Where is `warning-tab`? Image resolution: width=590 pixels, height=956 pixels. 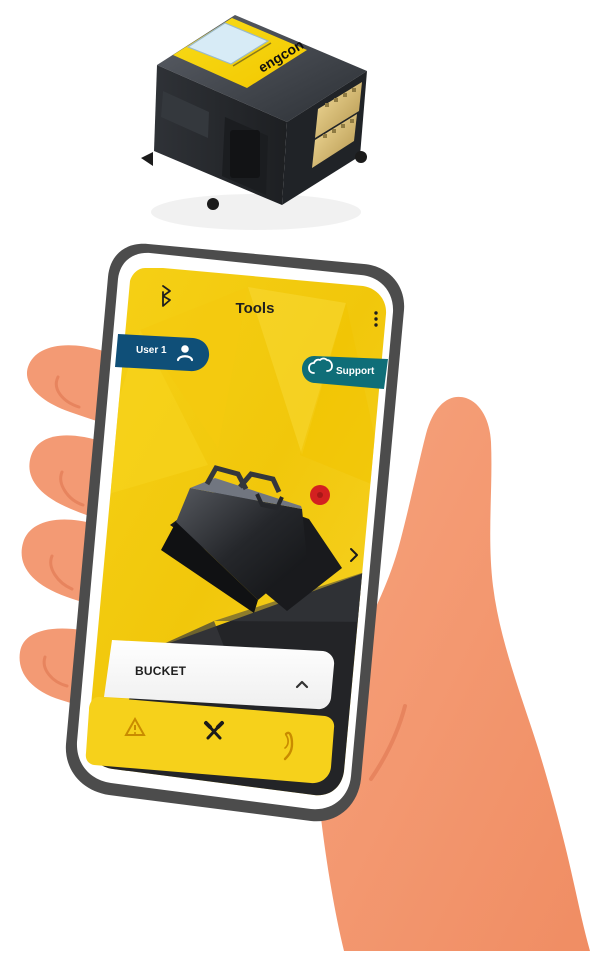 warning-tab is located at coordinates (136, 729).